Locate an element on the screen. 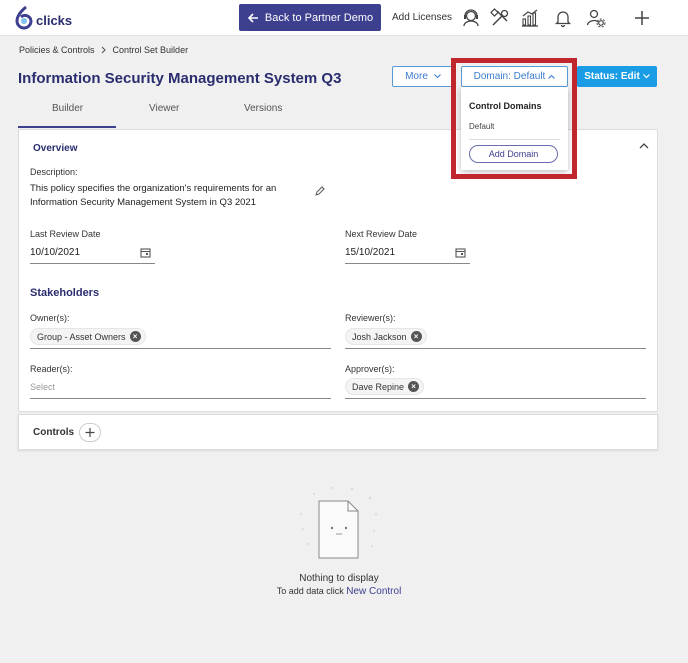  overview-title: Overview is located at coordinates (55, 148).